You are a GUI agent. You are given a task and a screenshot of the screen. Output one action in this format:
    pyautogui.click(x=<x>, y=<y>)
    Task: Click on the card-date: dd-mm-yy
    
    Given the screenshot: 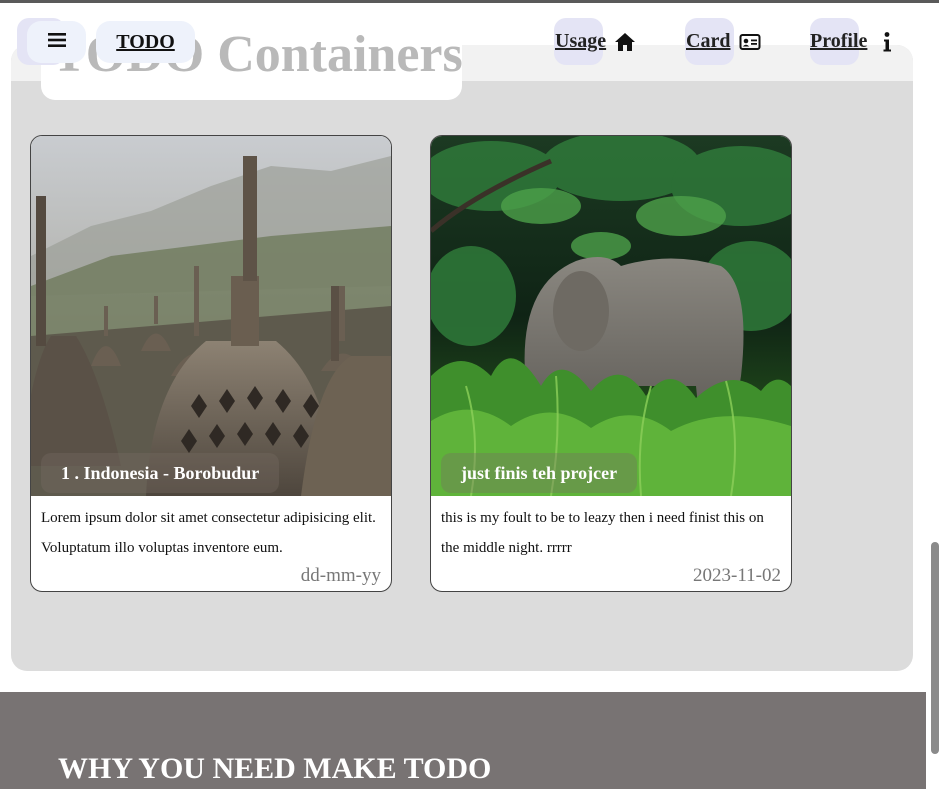 What is the action you would take?
    pyautogui.click(x=340, y=575)
    